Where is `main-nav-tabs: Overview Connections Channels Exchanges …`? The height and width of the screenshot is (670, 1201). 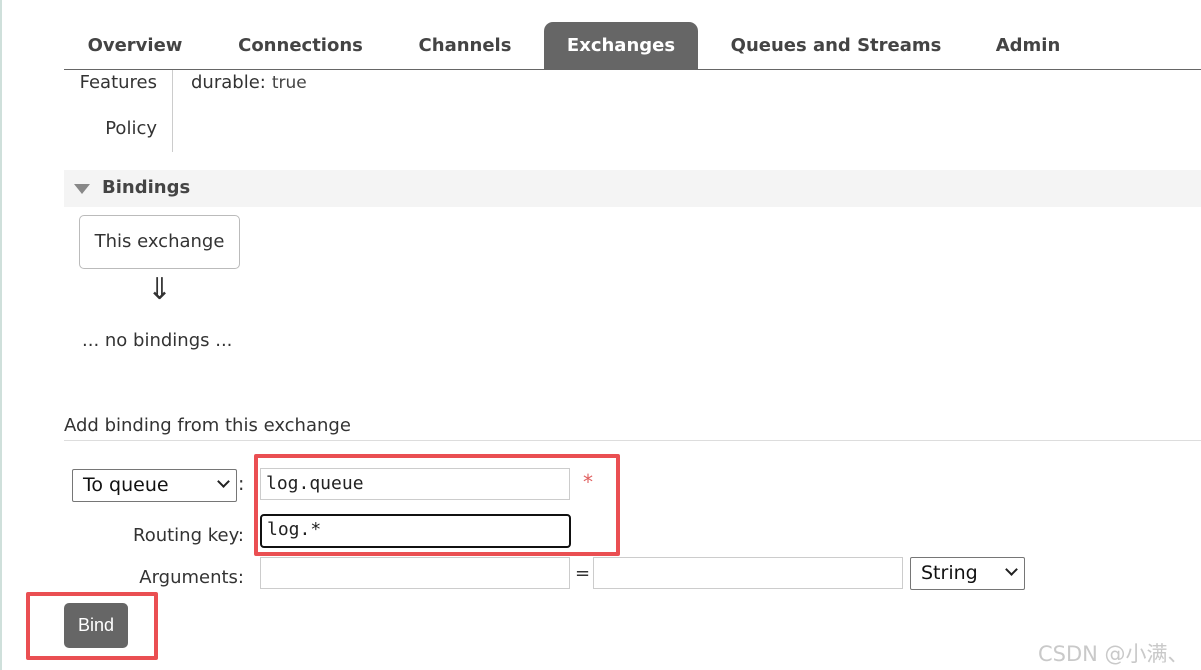
main-nav-tabs: Overview Connections Channels Exchanges … is located at coordinates (632, 46).